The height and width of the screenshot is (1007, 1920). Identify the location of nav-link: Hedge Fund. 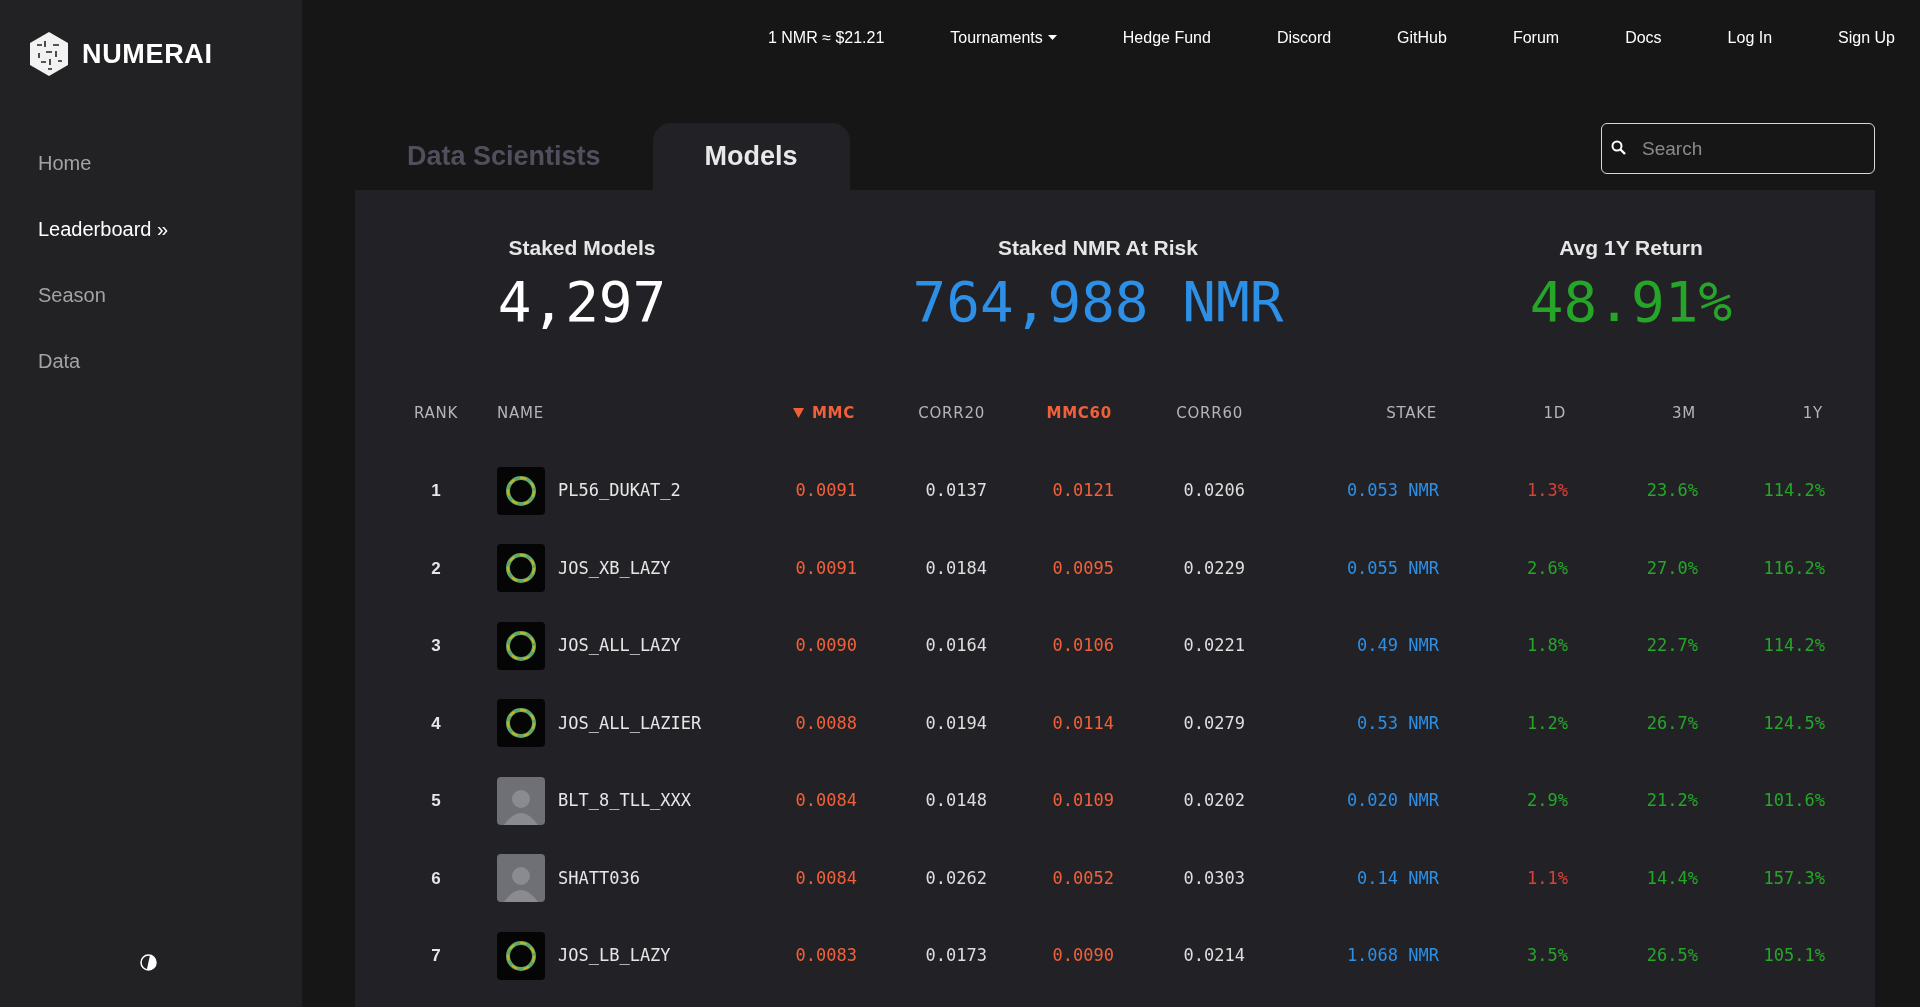
(1166, 37).